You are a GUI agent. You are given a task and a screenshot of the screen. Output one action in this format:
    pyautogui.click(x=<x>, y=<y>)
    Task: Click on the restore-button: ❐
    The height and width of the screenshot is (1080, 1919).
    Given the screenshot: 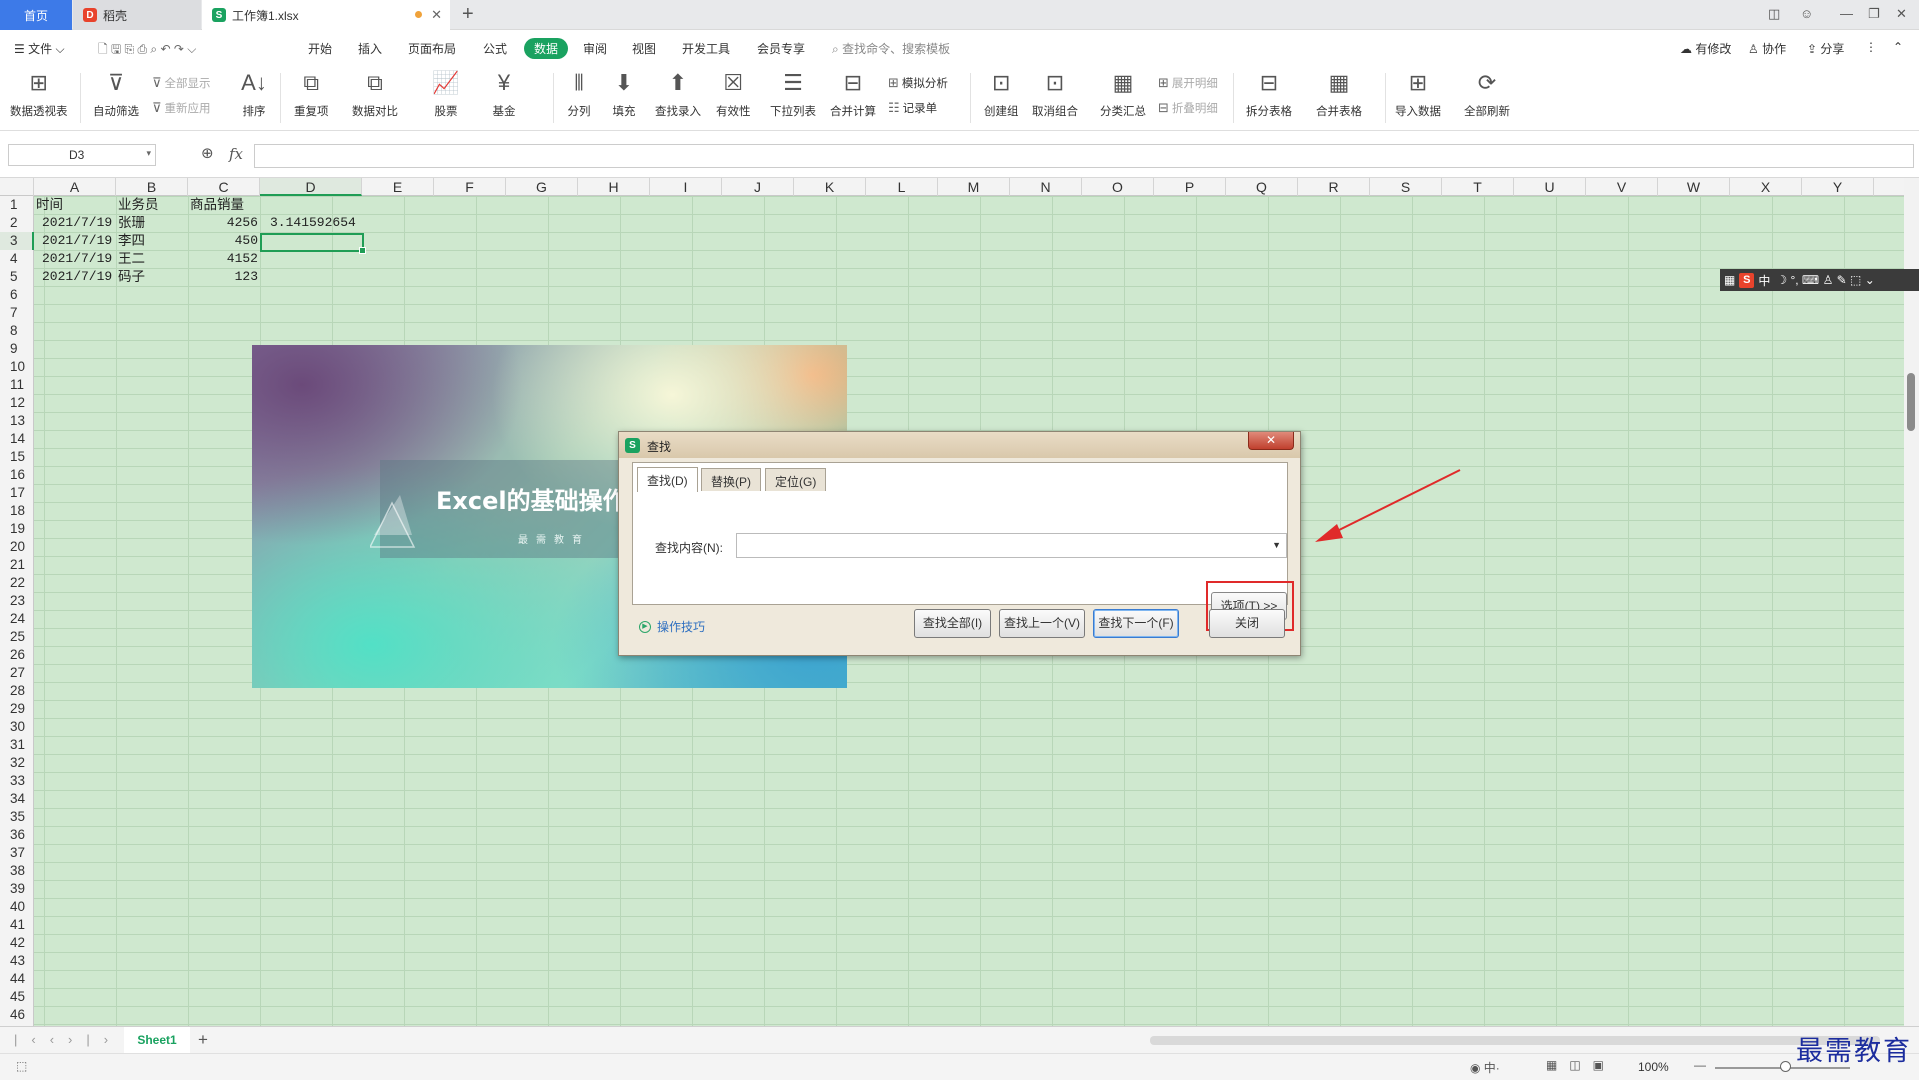 What is the action you would take?
    pyautogui.click(x=1874, y=14)
    